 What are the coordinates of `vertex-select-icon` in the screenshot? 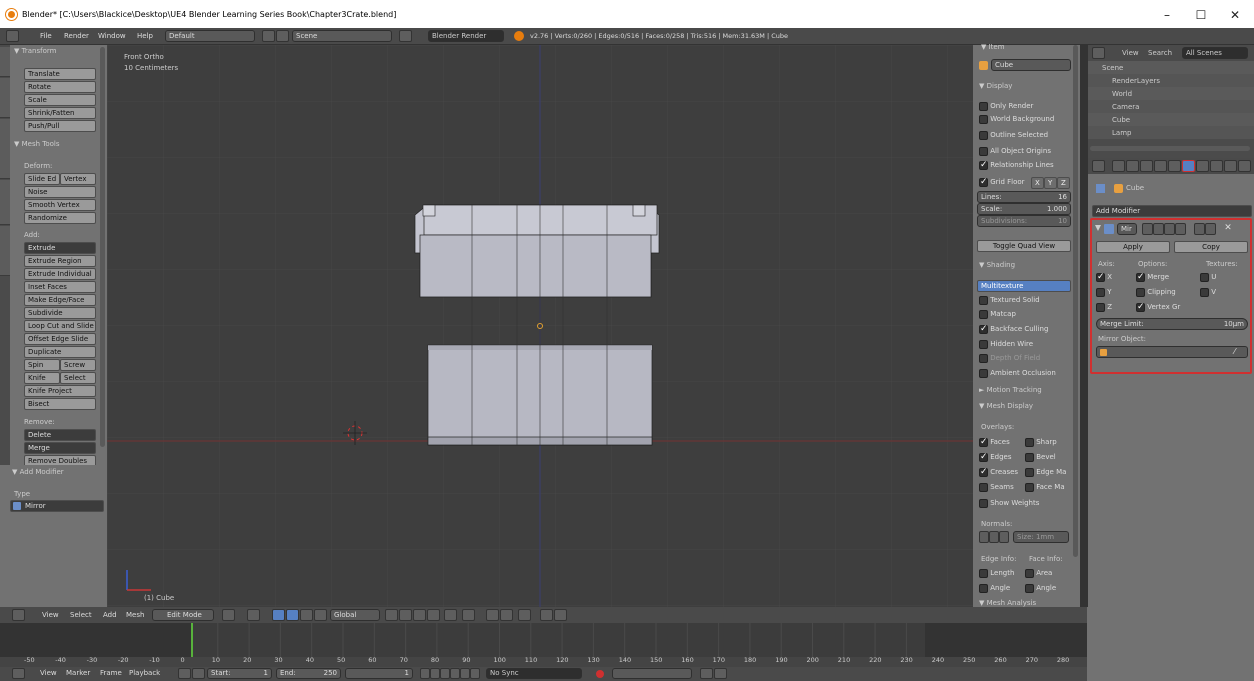 It's located at (405, 615).